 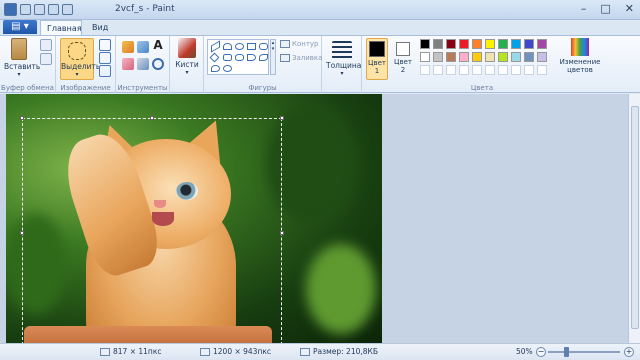 I want to click on file-menu-button: ▤ ▾, so click(x=20, y=27).